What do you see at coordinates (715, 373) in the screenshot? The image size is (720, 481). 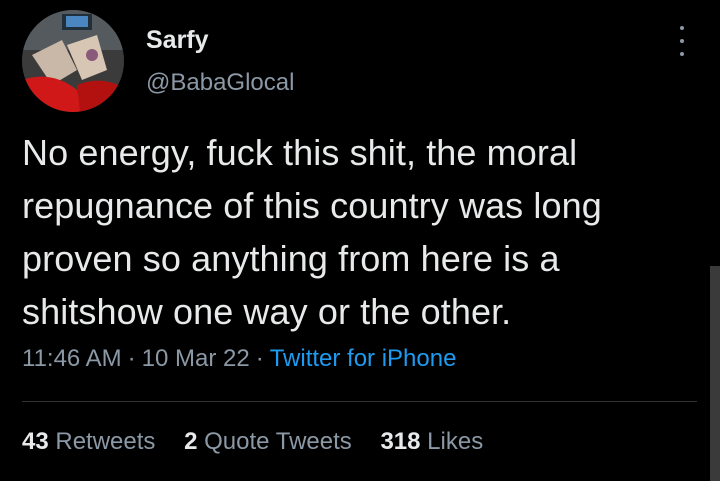 I see `scrollbar` at bounding box center [715, 373].